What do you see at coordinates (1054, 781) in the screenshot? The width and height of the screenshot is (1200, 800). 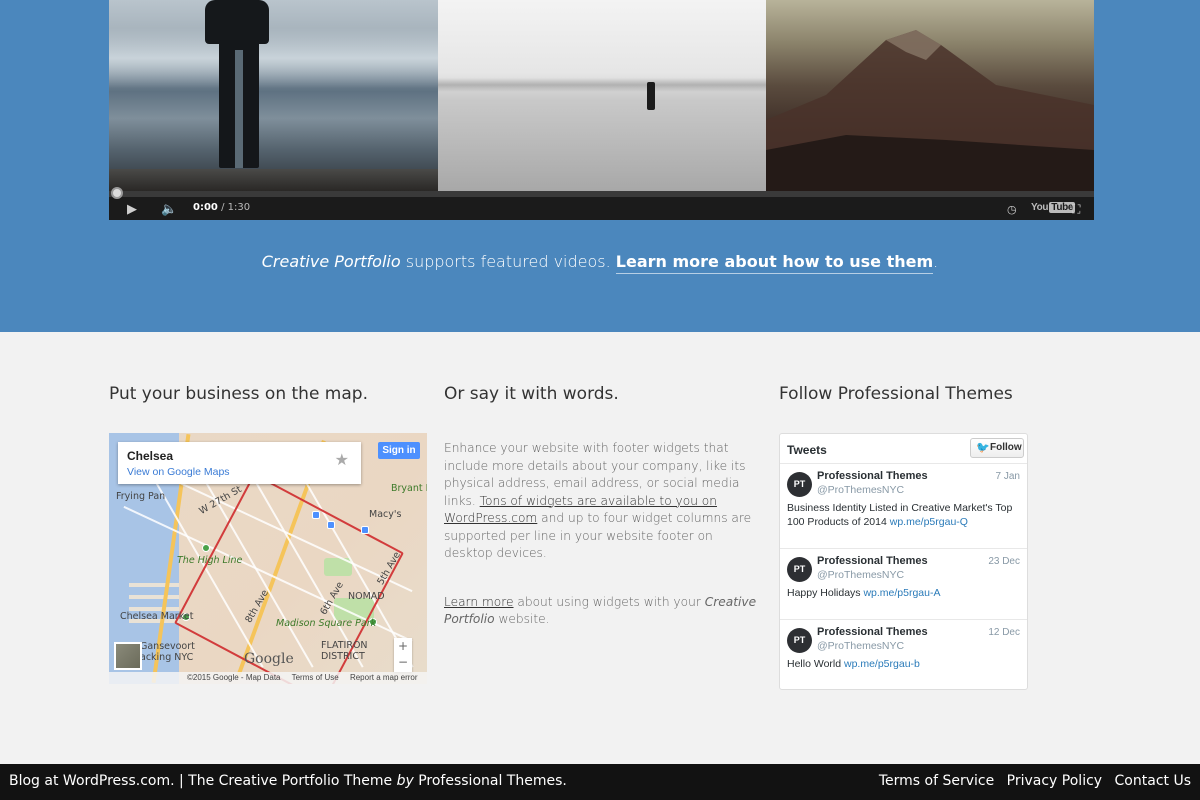 I see `privacy-policy-link: Privacy Policy` at bounding box center [1054, 781].